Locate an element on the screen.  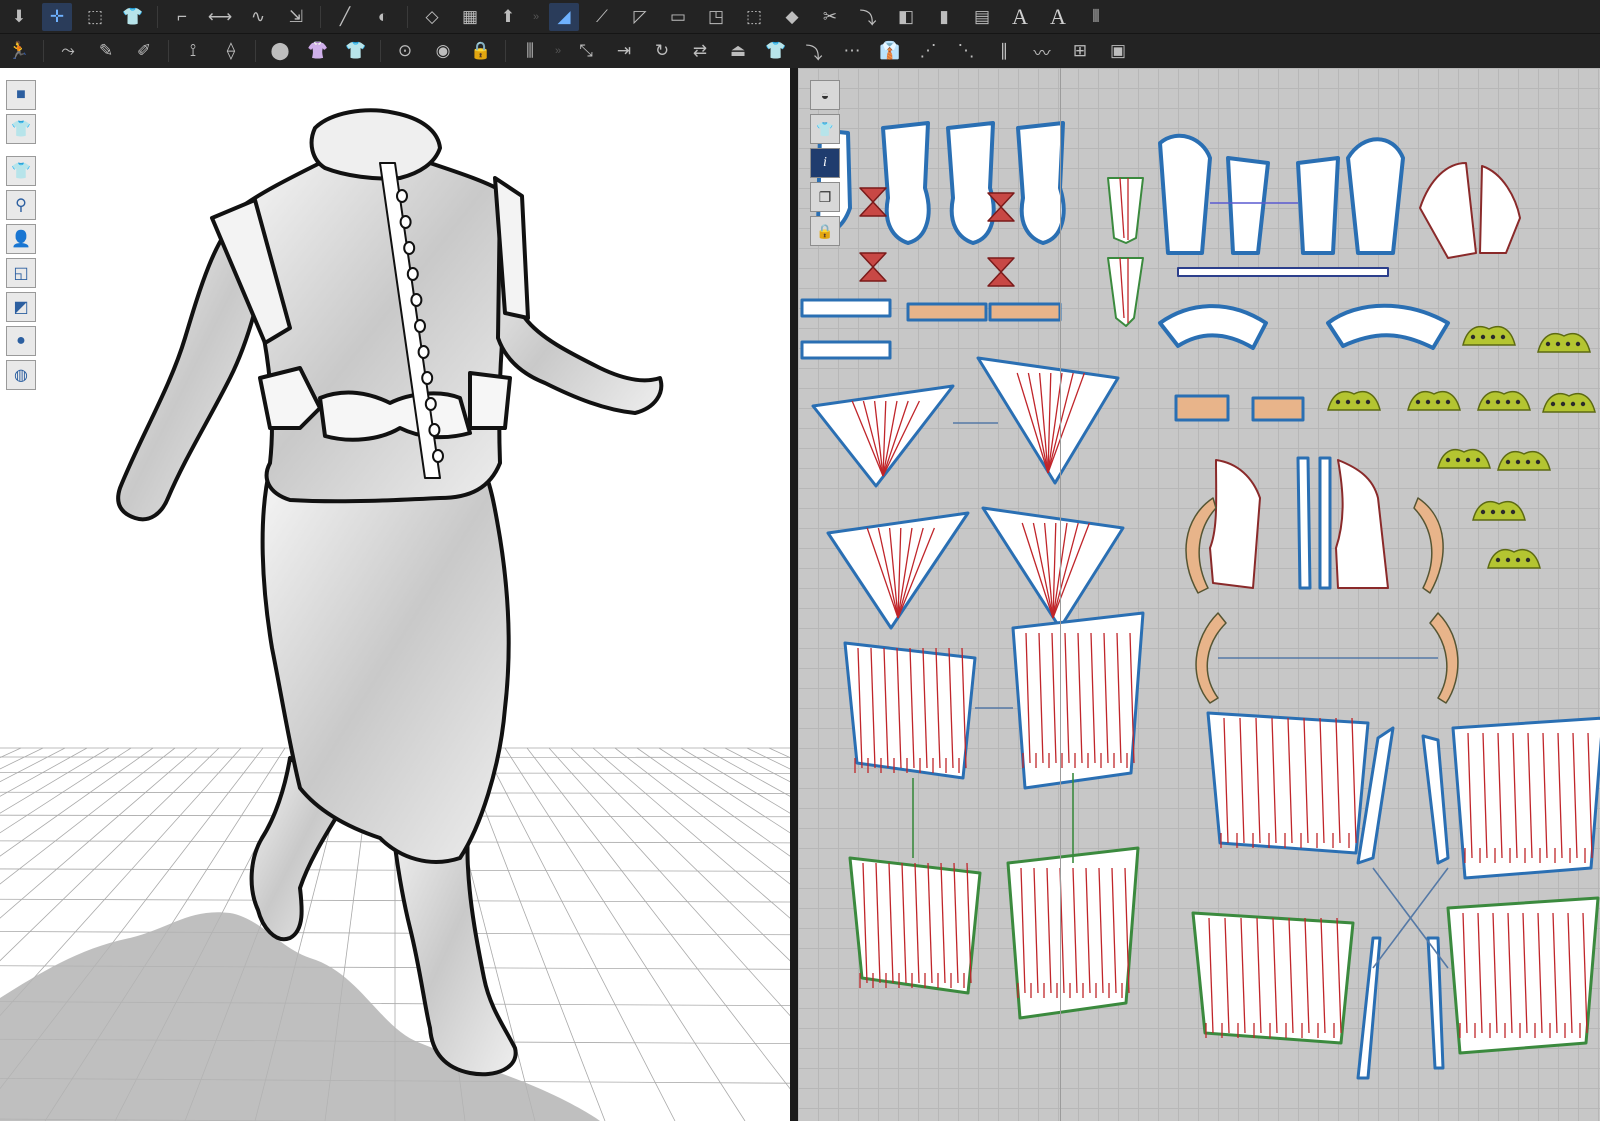
avatar-orange-icon: ● is located at coordinates (21, 341).